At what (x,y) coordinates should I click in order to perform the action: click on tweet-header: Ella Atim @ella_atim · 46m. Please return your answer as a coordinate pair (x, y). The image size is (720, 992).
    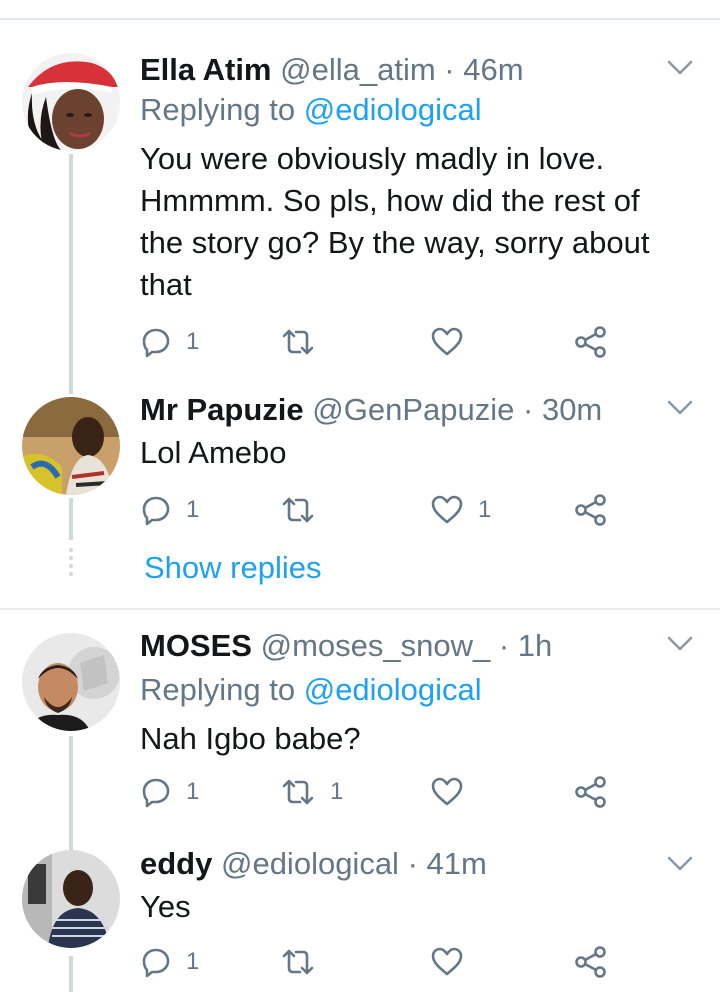
    Looking at the image, I should click on (332, 70).